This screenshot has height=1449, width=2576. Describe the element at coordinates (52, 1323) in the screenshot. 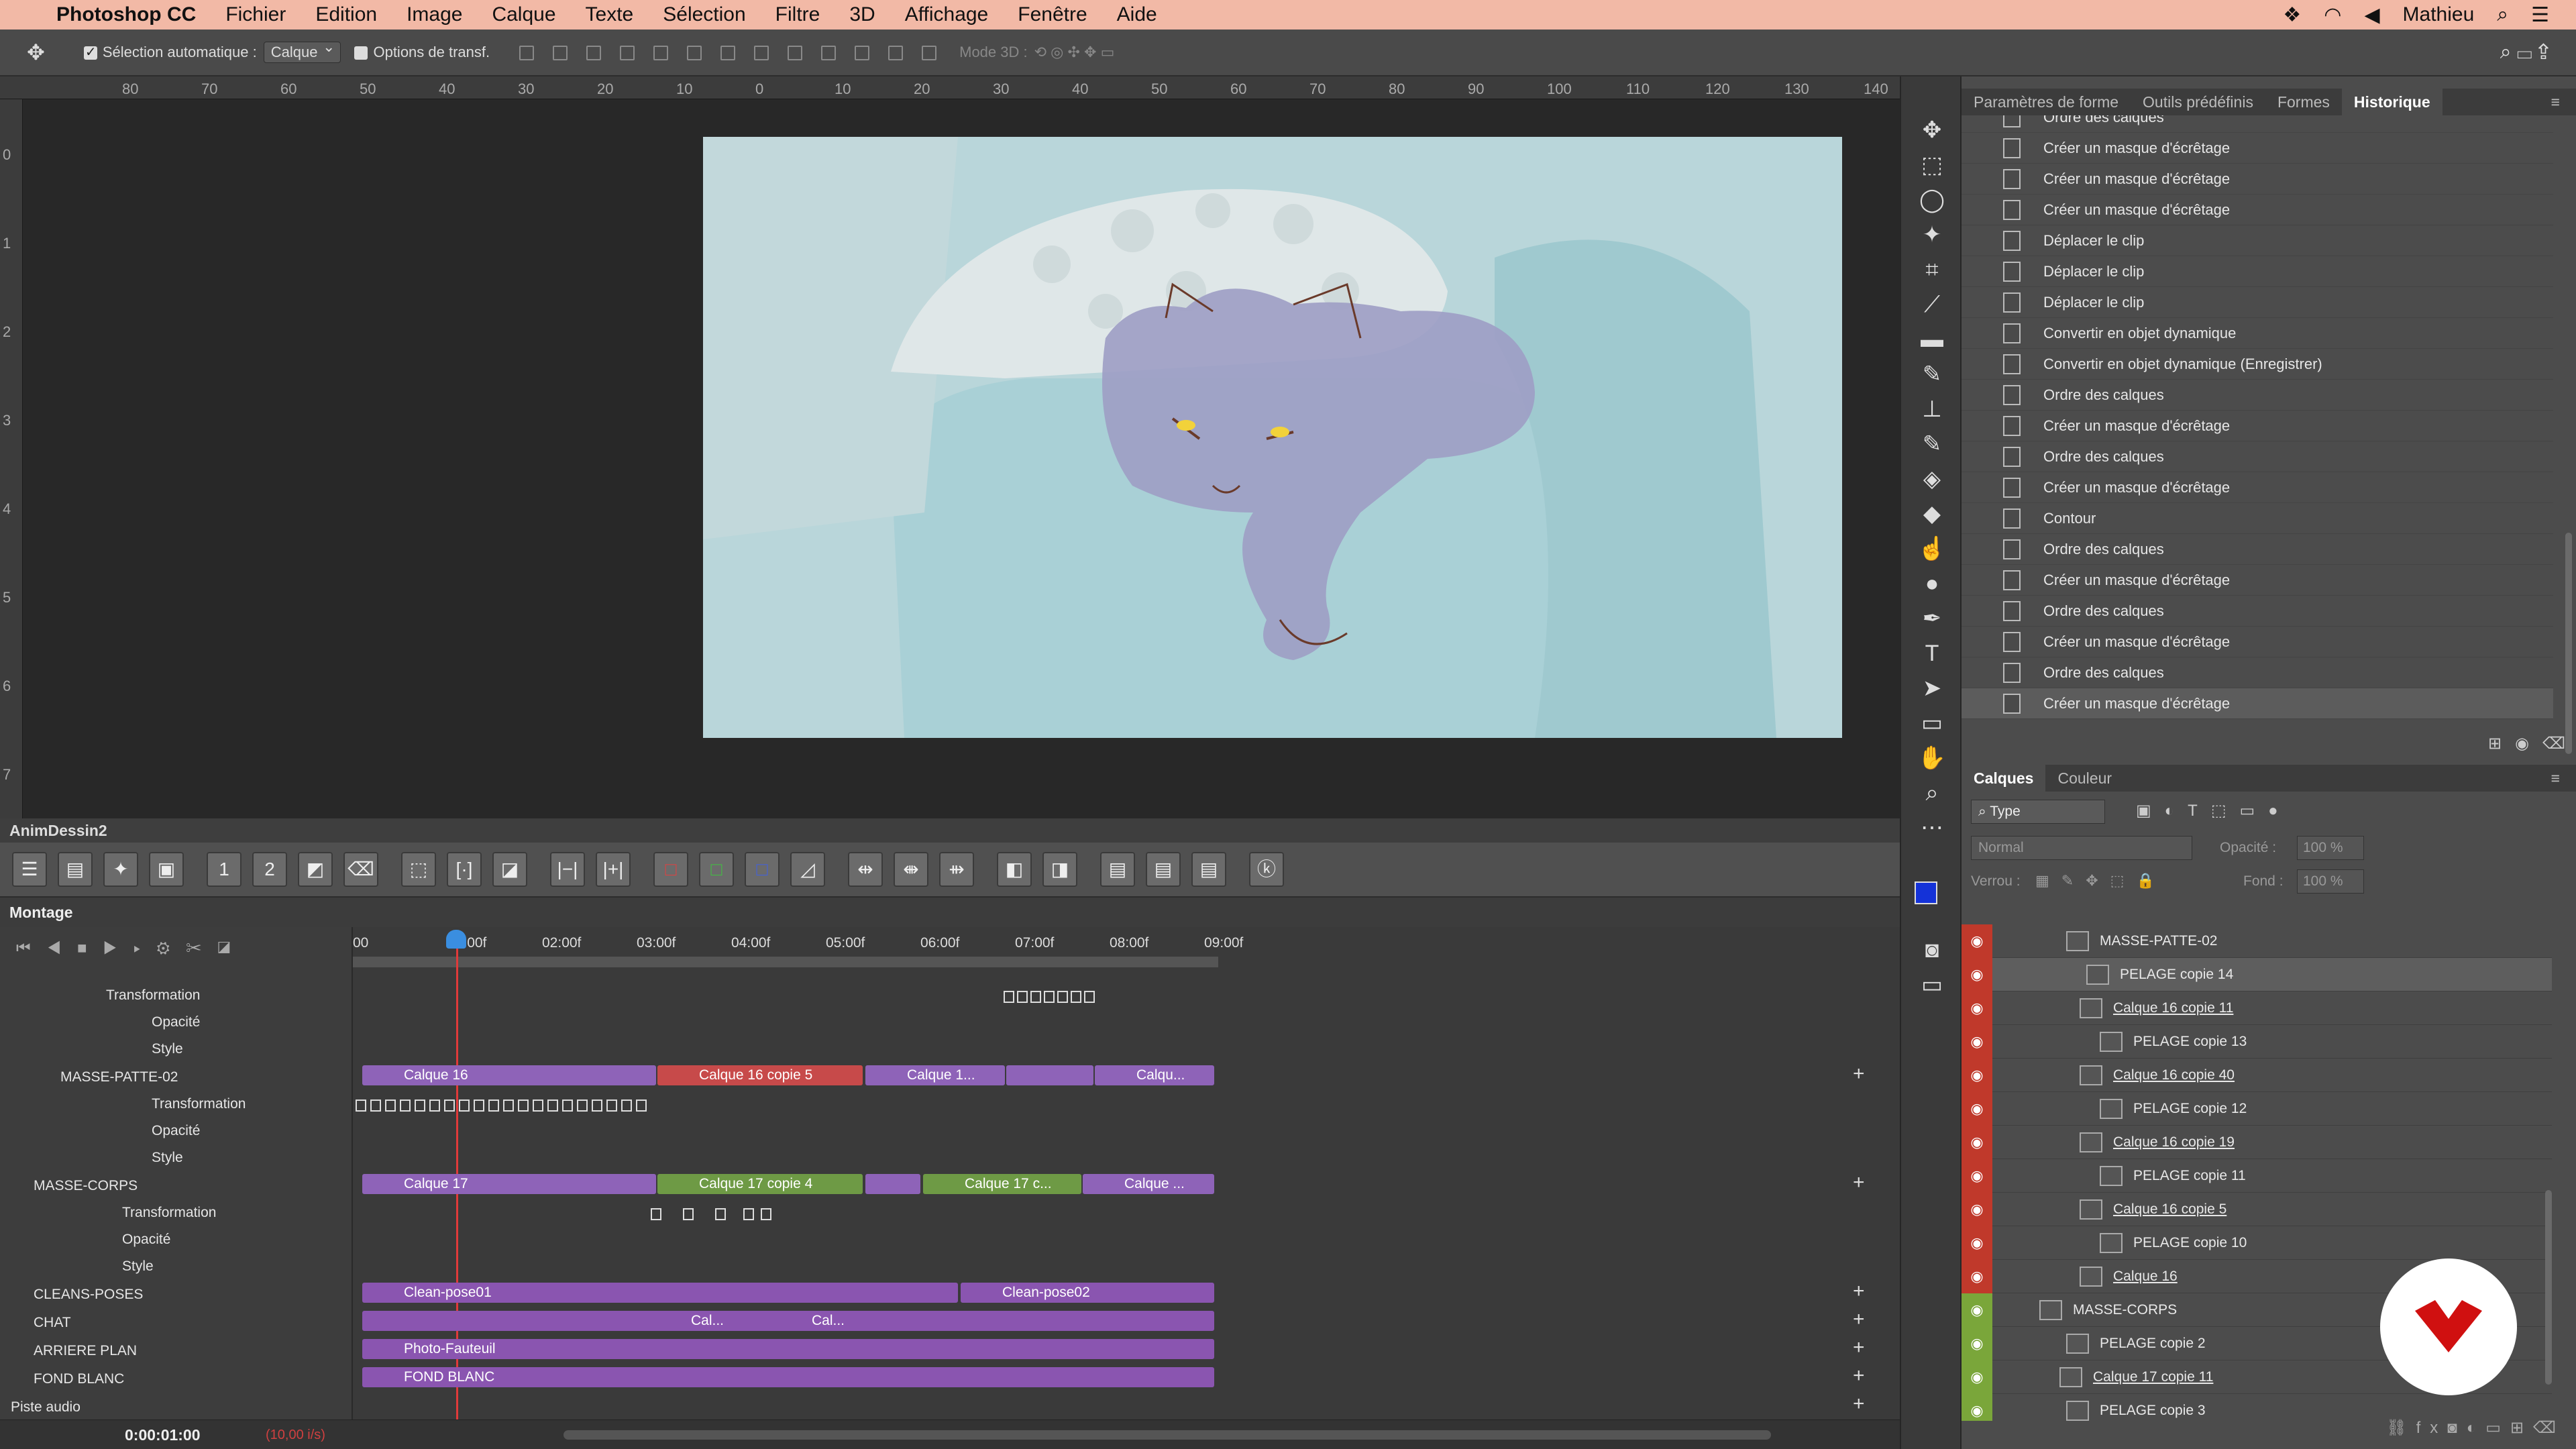

I see `track-chat: CHAT` at that location.